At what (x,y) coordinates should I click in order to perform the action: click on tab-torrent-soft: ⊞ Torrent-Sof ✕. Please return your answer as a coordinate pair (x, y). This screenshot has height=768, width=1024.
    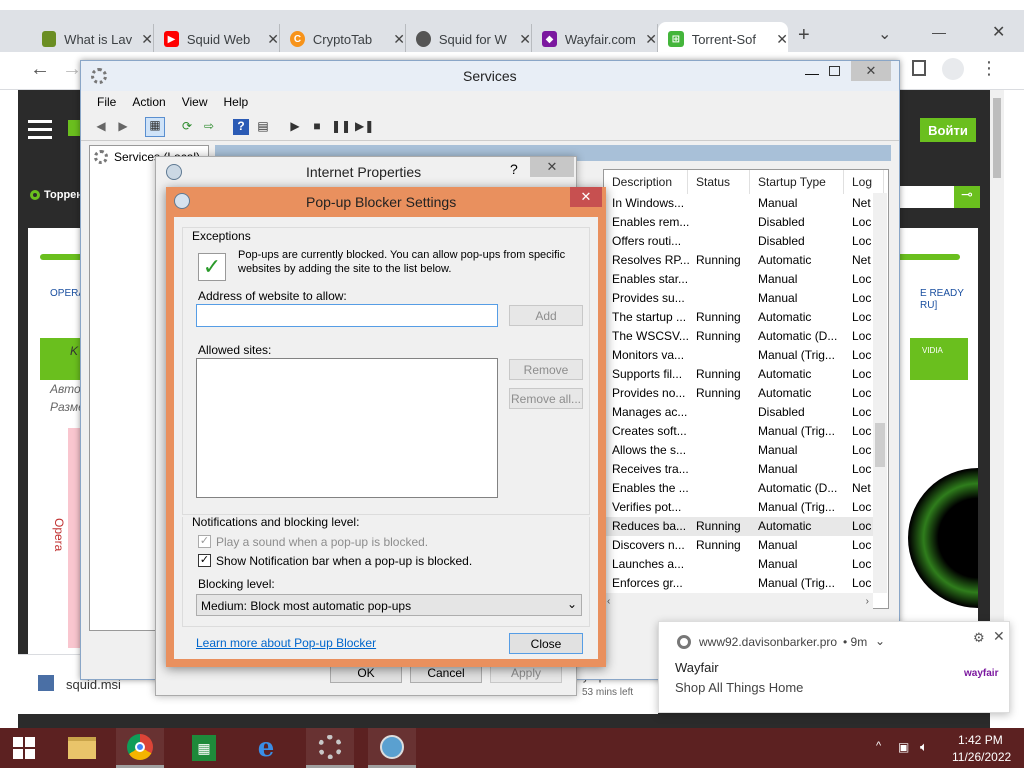
    Looking at the image, I should click on (723, 39).